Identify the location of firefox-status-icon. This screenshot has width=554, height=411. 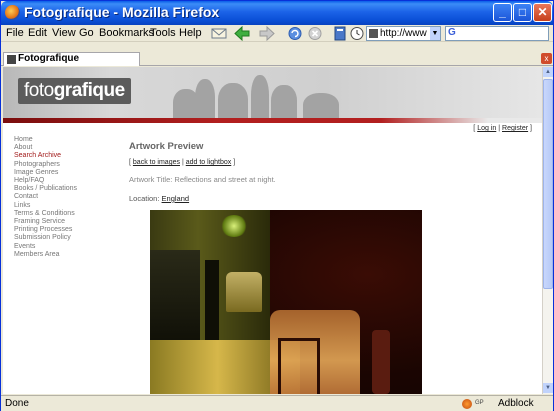
(467, 404).